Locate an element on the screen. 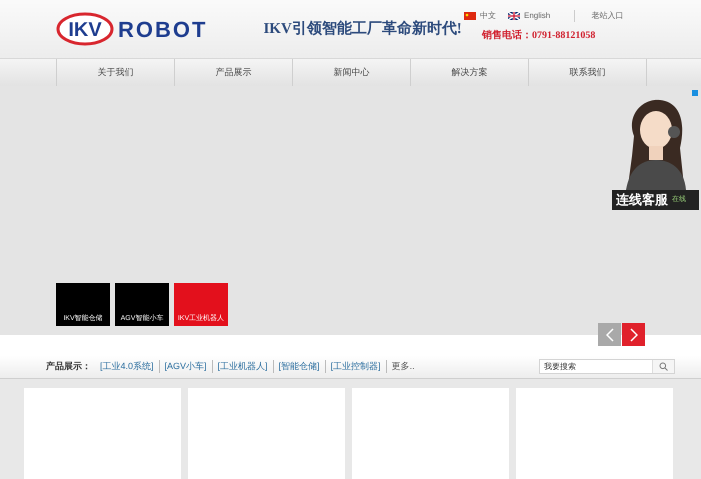  language-link: English is located at coordinates (529, 16).